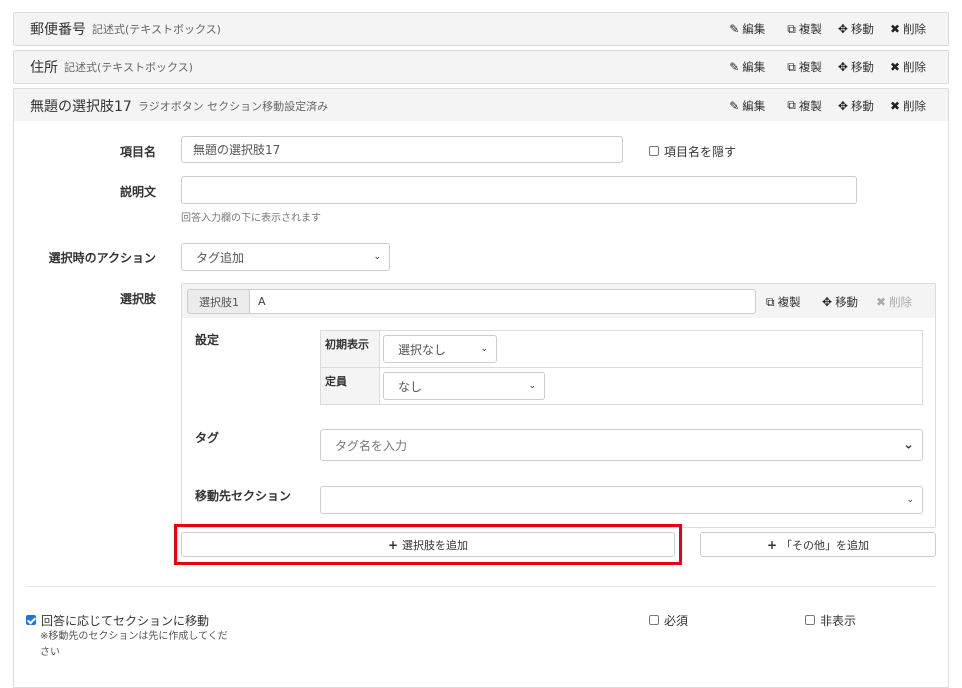 Image resolution: width=962 pixels, height=688 pixels. What do you see at coordinates (830, 620) in the screenshot?
I see `hidden-checkbox: 非表示` at bounding box center [830, 620].